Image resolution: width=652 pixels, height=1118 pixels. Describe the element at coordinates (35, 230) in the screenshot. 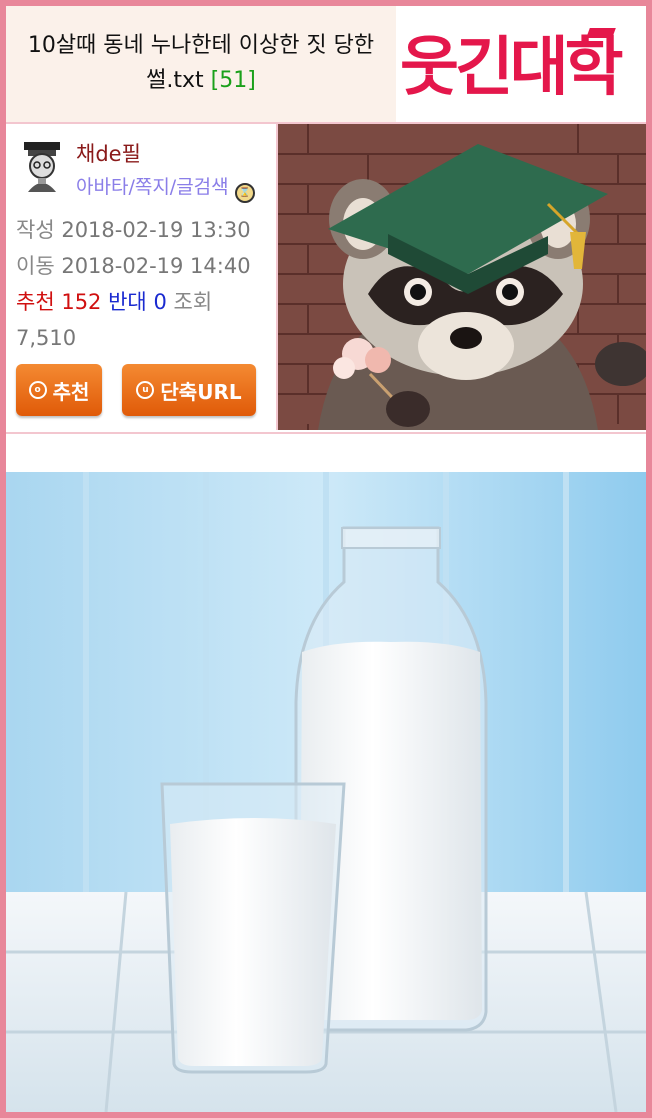

I see `written-label: 작성` at that location.